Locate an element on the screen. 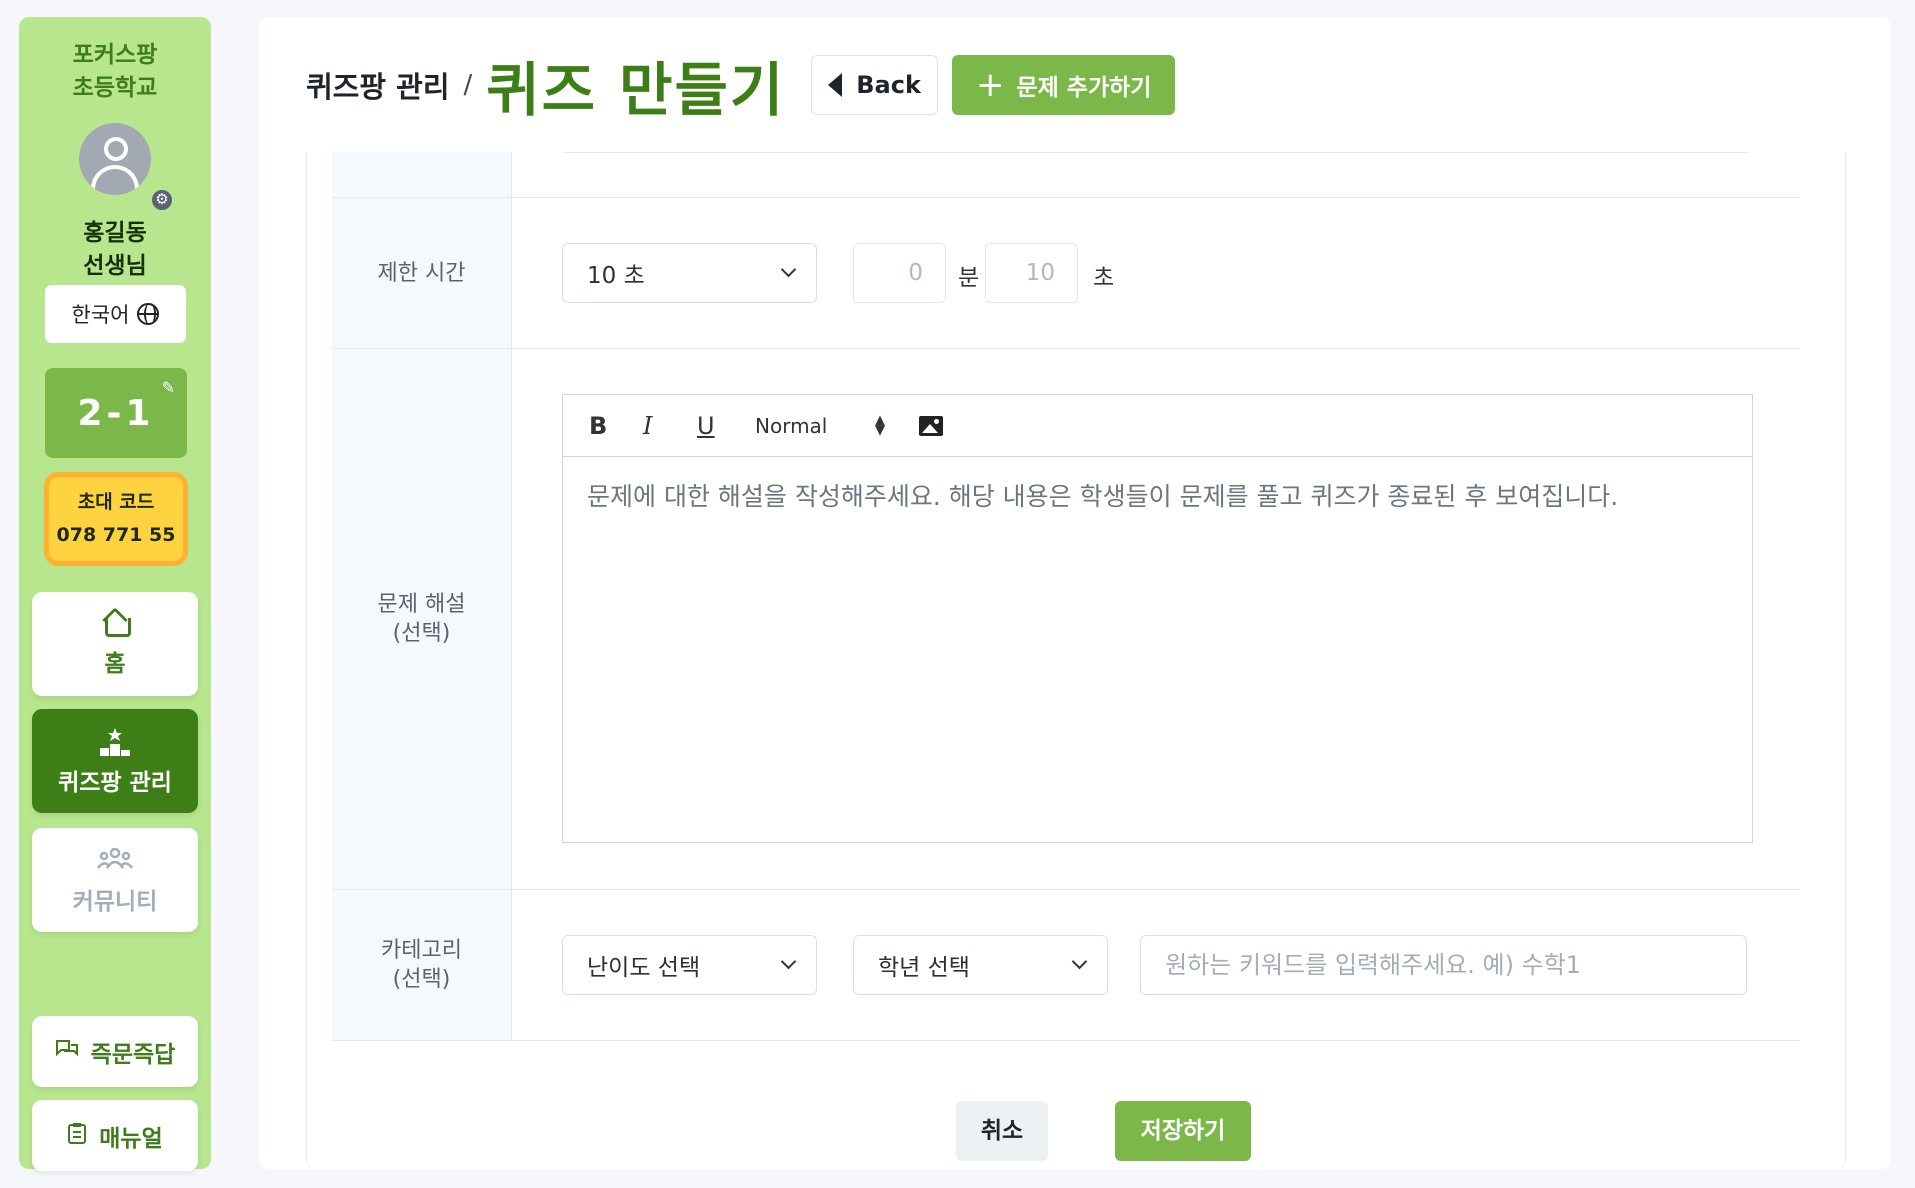  language-selector: 한국어 is located at coordinates (115, 314).